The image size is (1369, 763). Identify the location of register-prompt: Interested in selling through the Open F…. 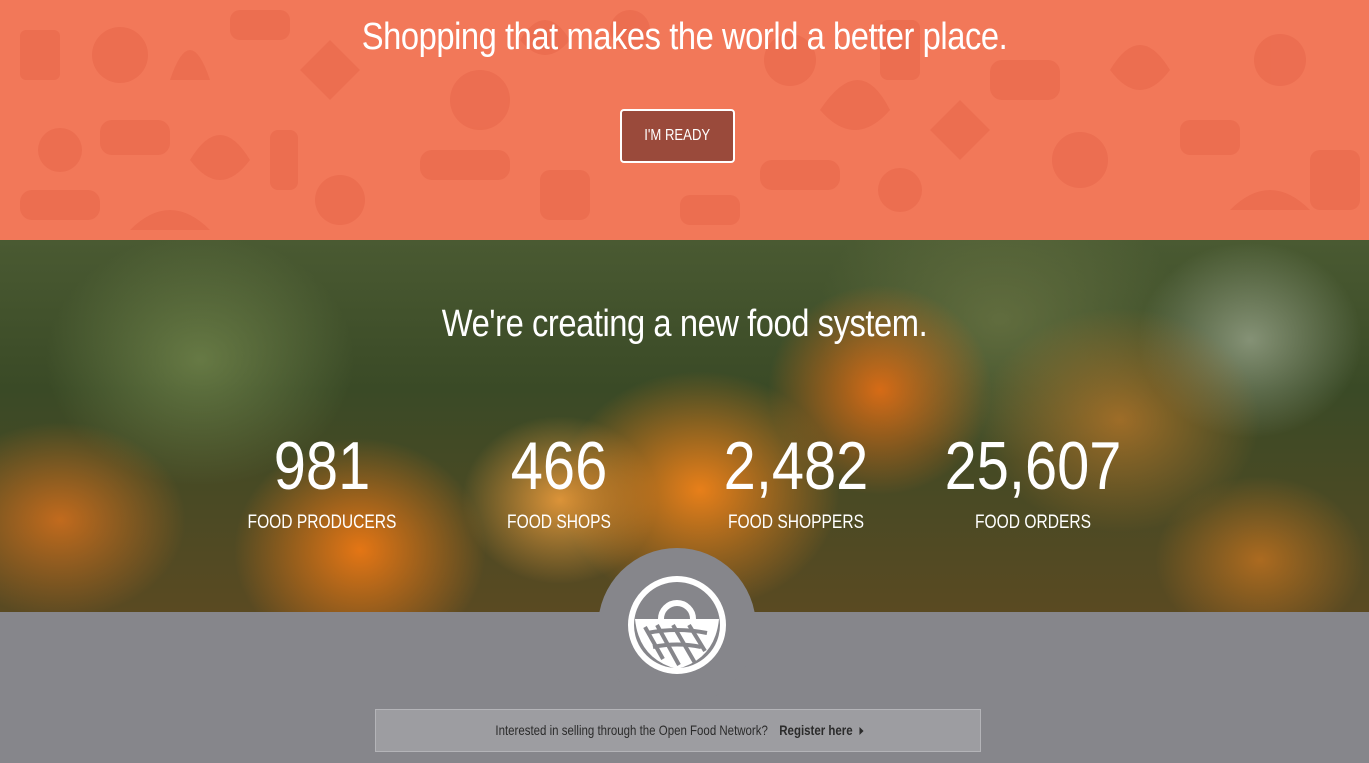
(631, 730).